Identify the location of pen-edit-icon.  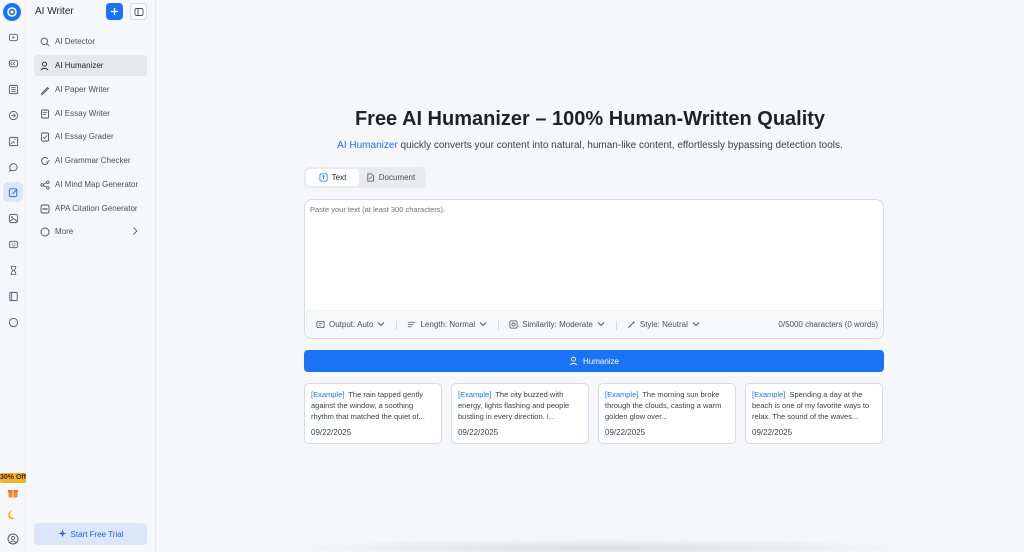
(13, 192).